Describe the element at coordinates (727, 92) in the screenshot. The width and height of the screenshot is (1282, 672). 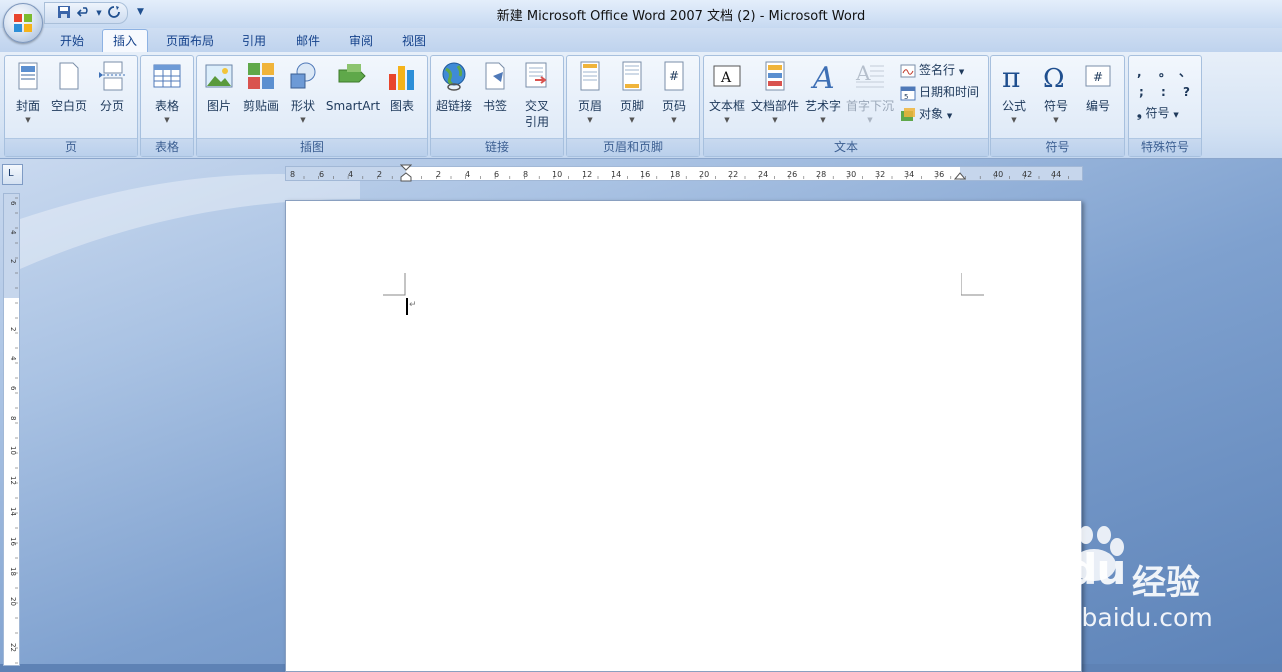
I see `text-box-button: A 文本框 ▼` at that location.